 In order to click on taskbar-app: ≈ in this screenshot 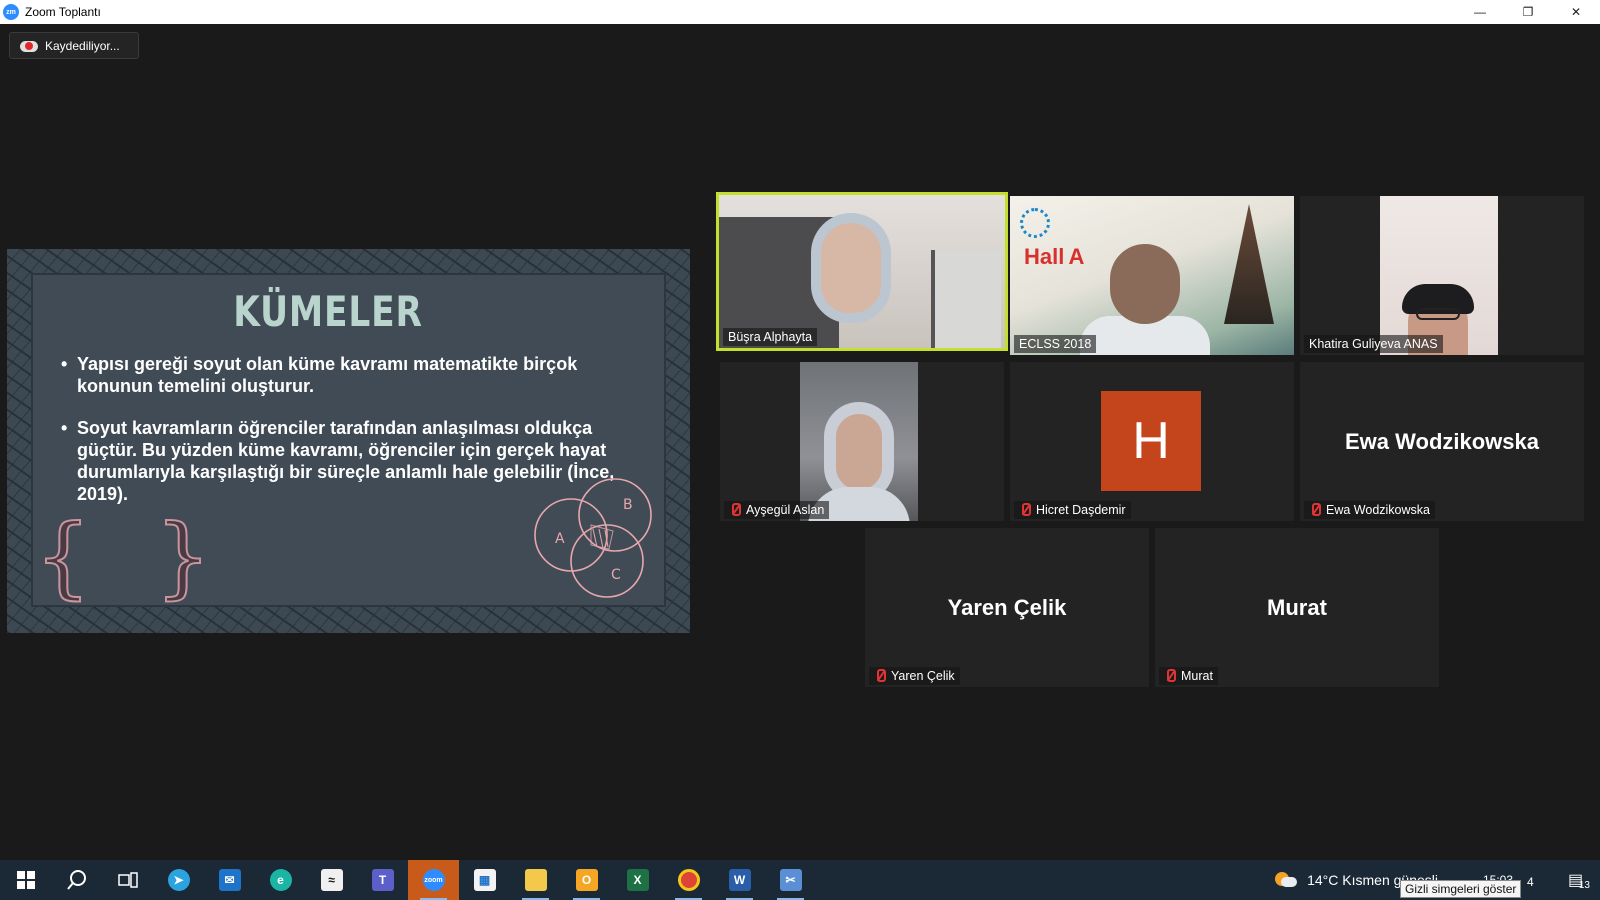, I will do `click(331, 880)`.